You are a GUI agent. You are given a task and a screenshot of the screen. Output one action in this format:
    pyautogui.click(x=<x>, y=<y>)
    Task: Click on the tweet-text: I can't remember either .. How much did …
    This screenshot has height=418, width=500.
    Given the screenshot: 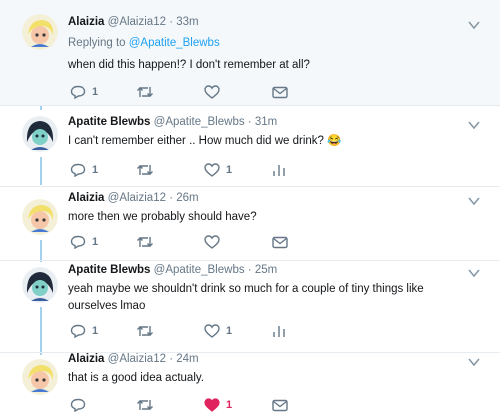 What is the action you would take?
    pyautogui.click(x=205, y=141)
    